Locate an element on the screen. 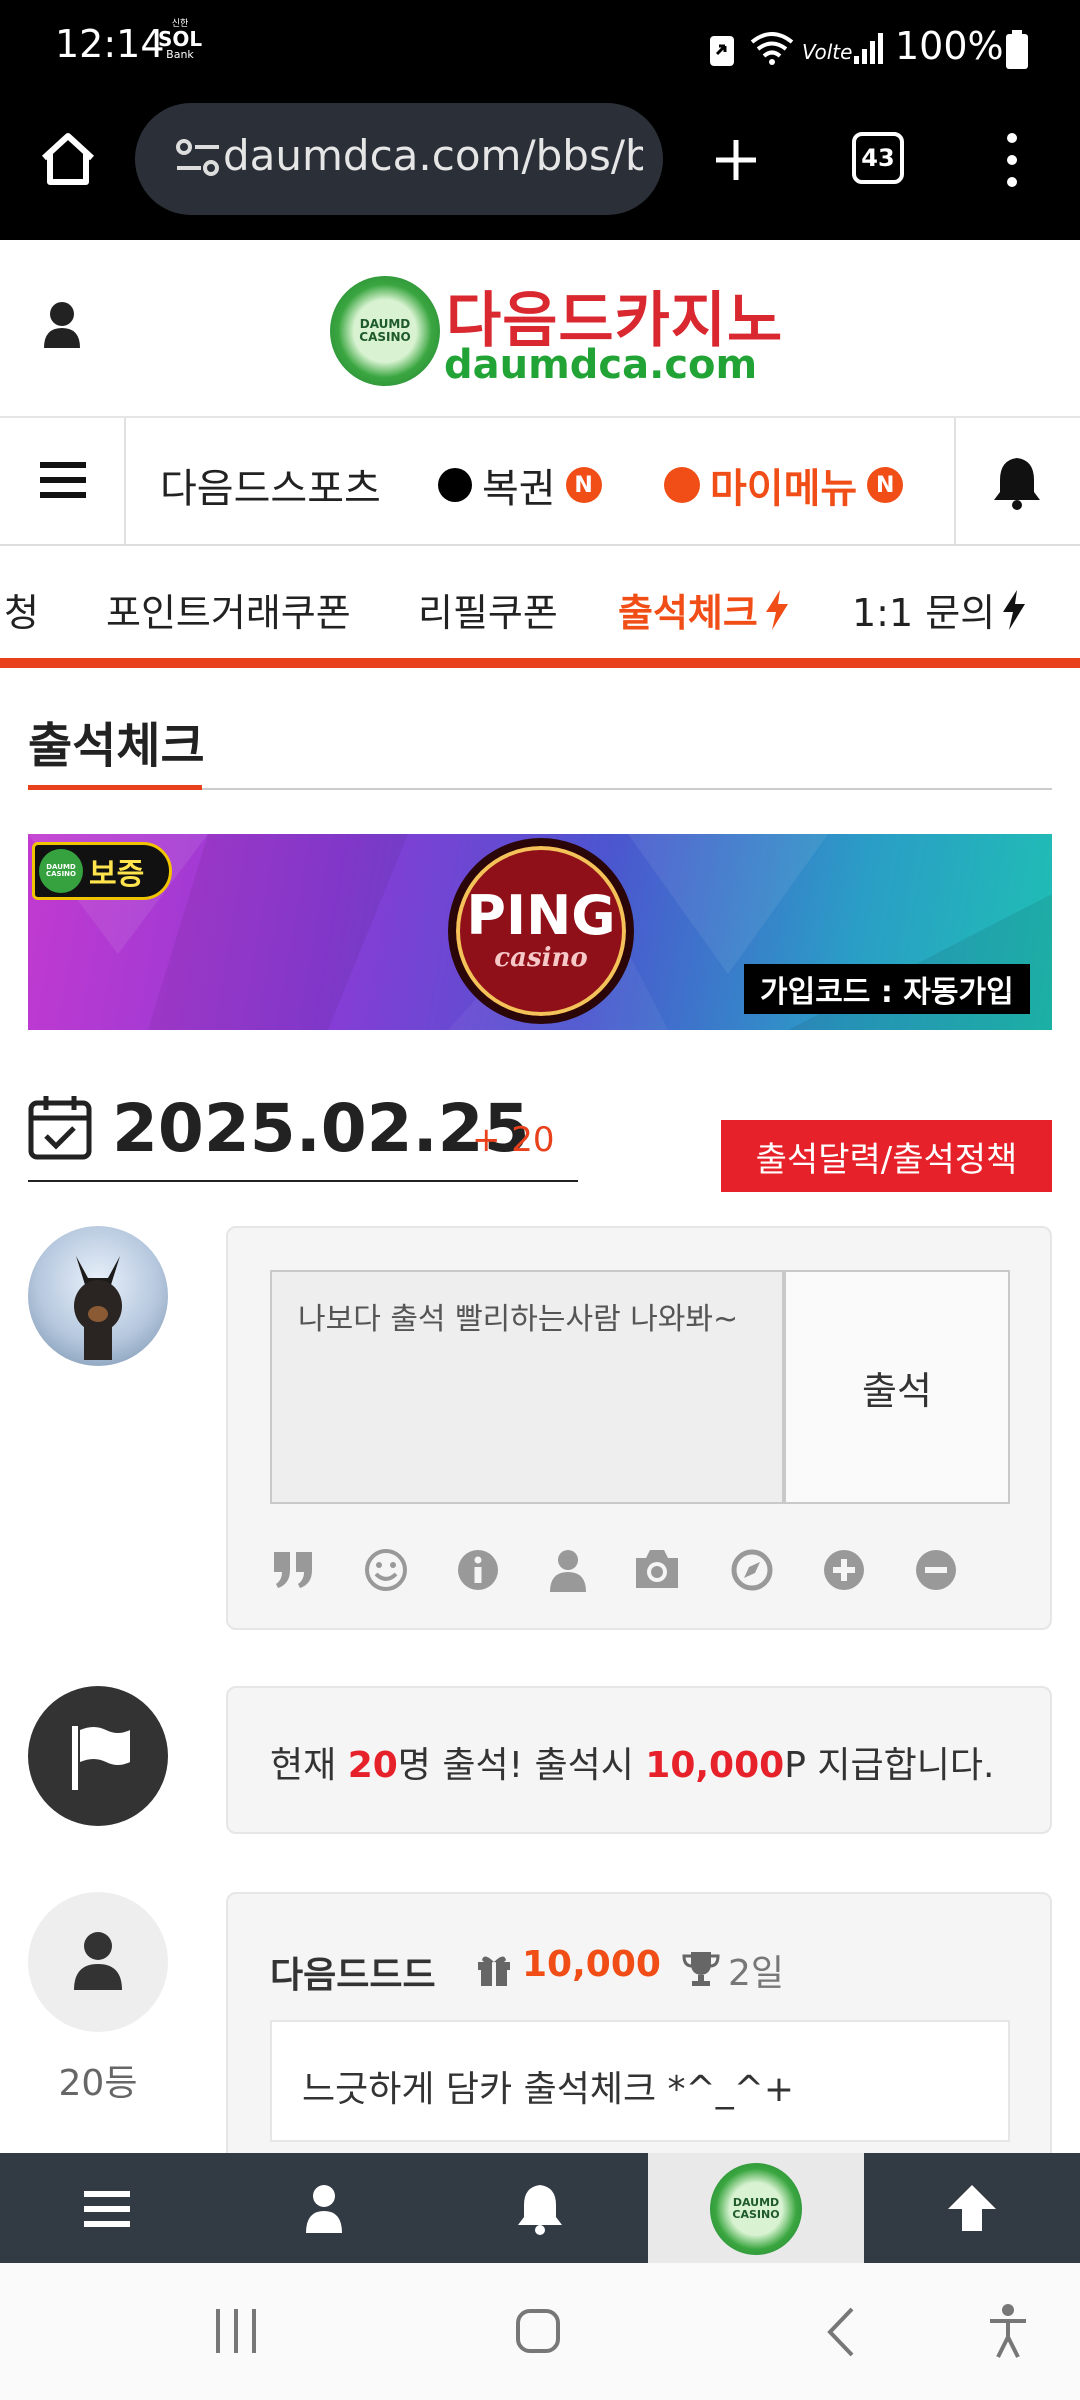 Image resolution: width=1080 pixels, height=2400 pixels. new-tab-icon is located at coordinates (736, 160).